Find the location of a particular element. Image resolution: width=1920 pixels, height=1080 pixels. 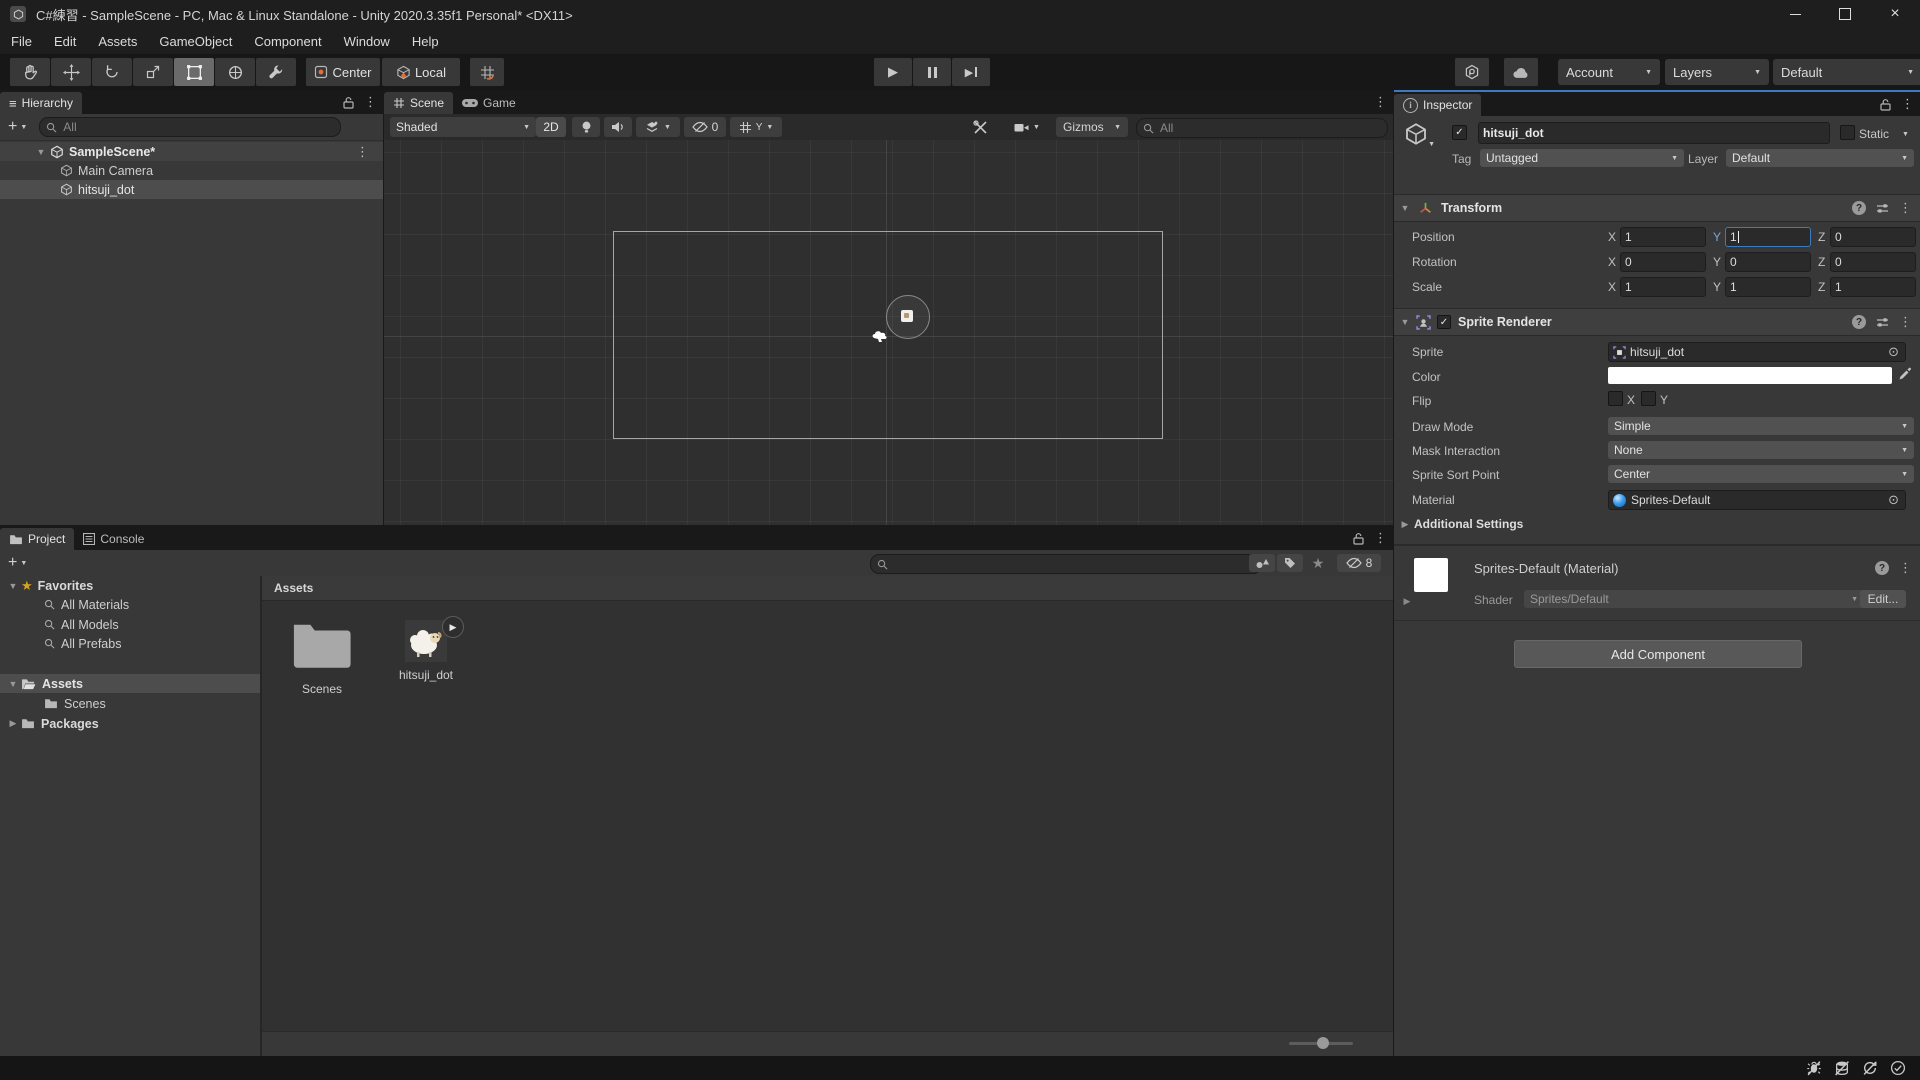

active-checkbox: ✓ is located at coordinates (1459, 132).